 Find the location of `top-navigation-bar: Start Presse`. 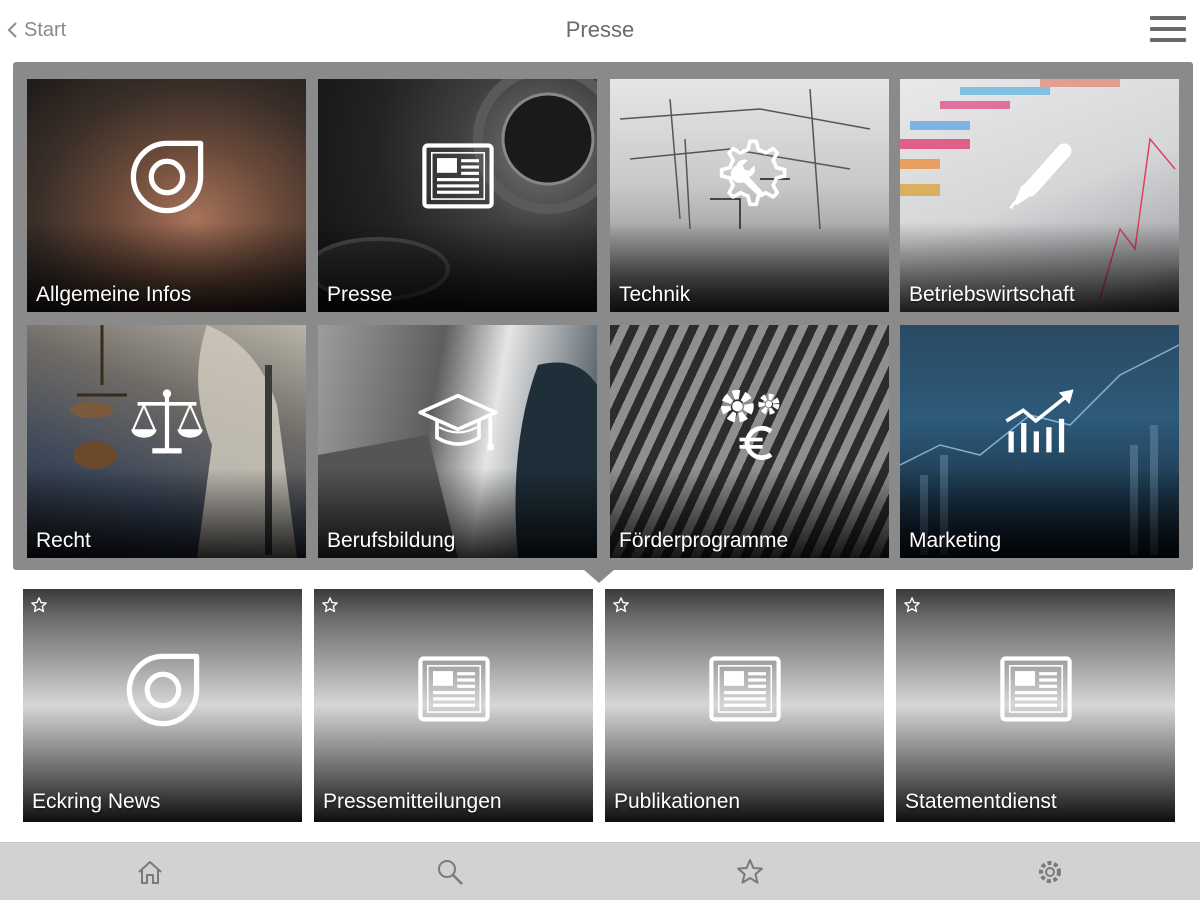

top-navigation-bar: Start Presse is located at coordinates (600, 30).